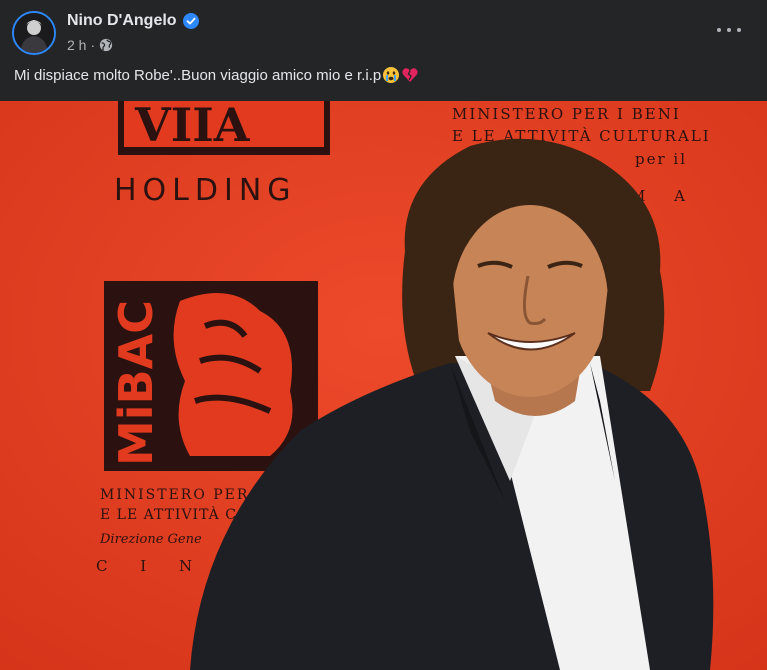  Describe the element at coordinates (566, 114) in the screenshot. I see `svg-text: MINISTERO PER I BENI` at that location.